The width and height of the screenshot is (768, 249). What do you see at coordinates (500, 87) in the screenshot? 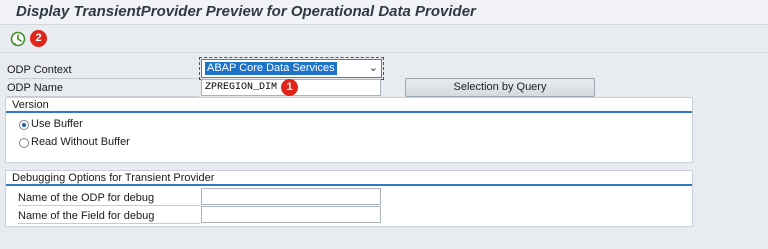
I see `selection-by-query-button: Selection by Query` at bounding box center [500, 87].